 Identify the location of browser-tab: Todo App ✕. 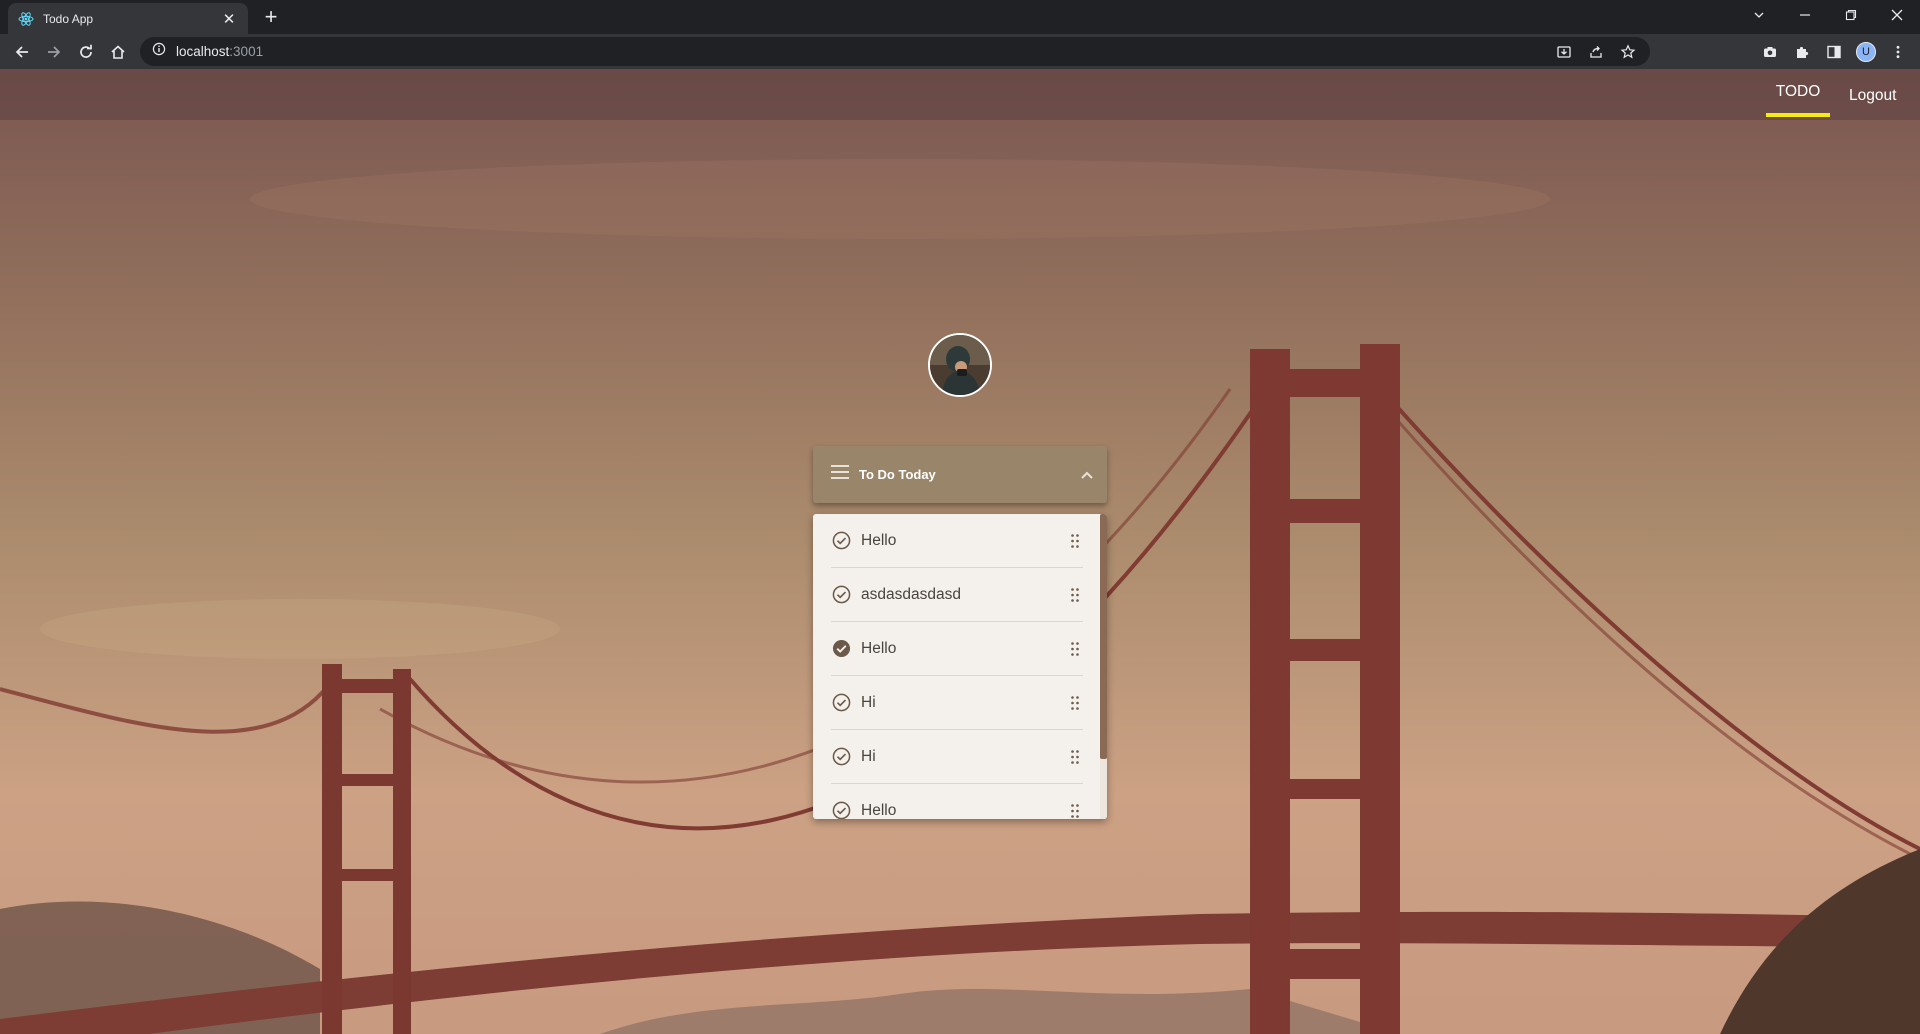
(128, 18).